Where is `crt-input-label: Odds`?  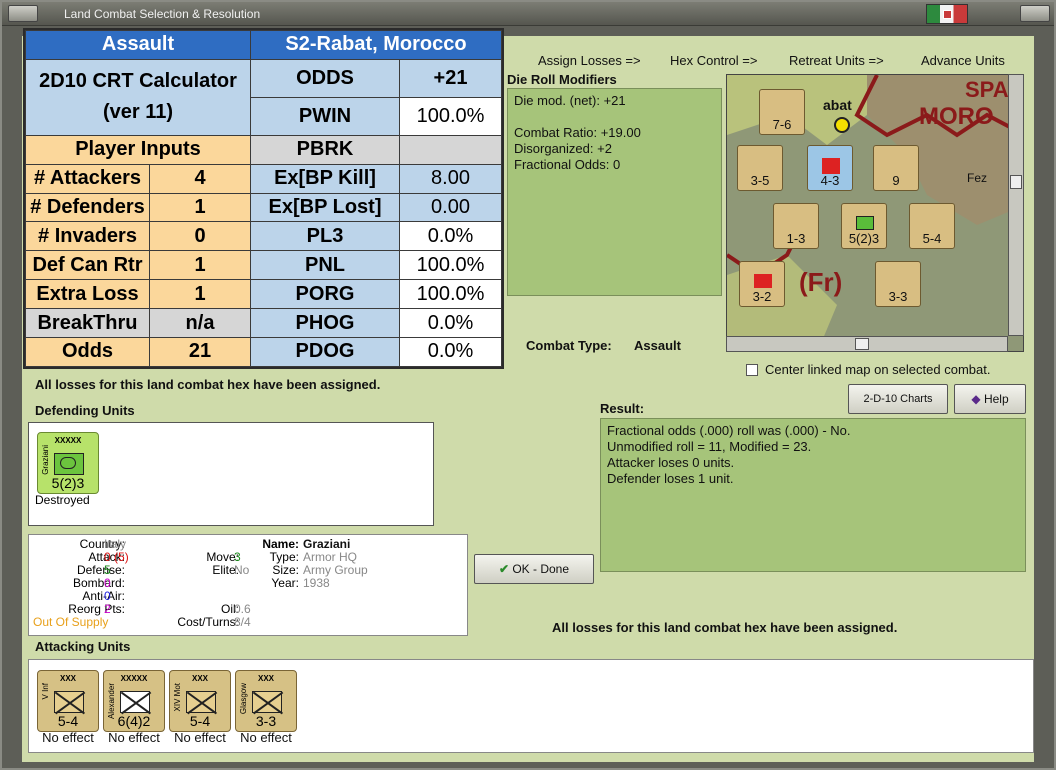 crt-input-label: Odds is located at coordinates (88, 351).